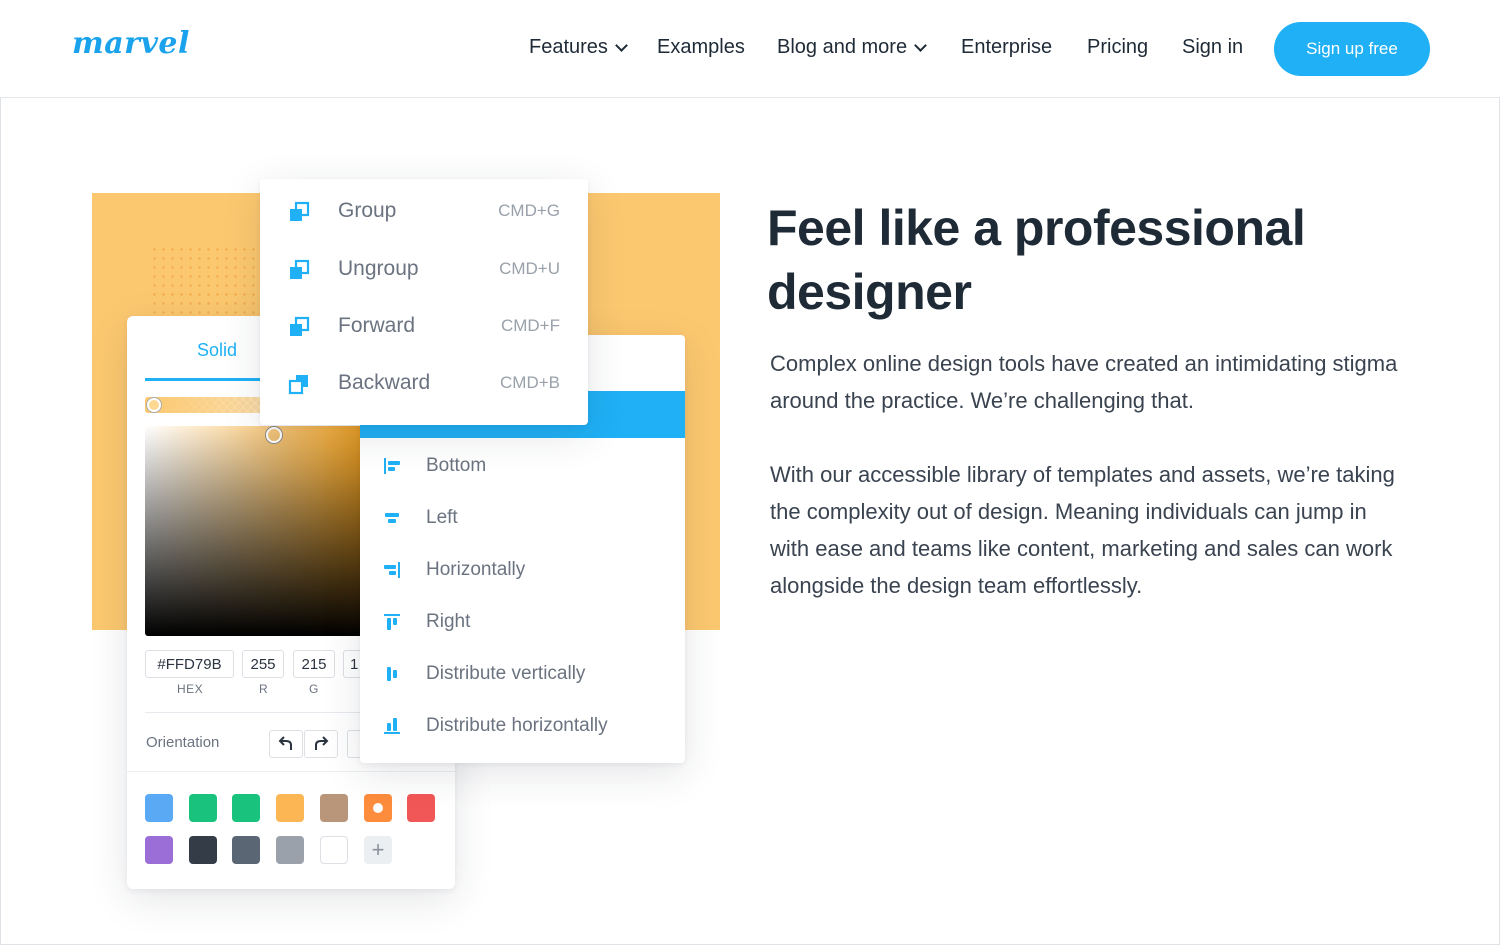 Image resolution: width=1500 pixels, height=945 pixels. I want to click on align-item-label: Horizontally, so click(476, 569).